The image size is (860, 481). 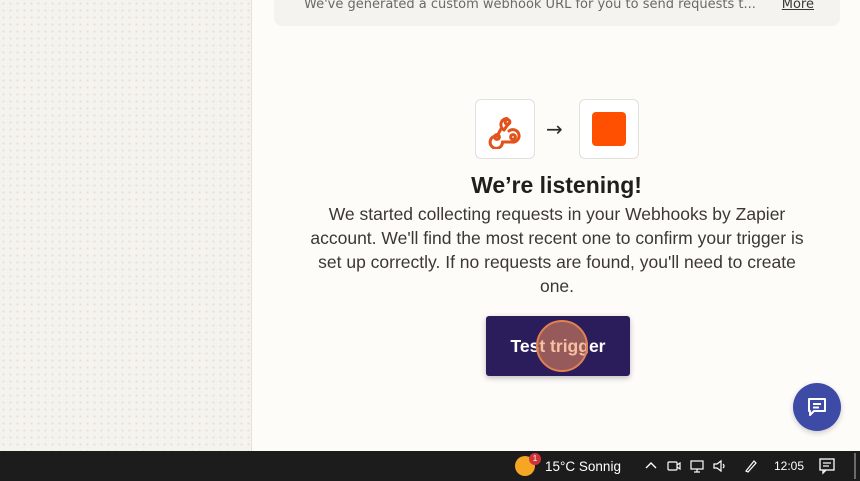 I want to click on webhook-app-tile, so click(x=505, y=129).